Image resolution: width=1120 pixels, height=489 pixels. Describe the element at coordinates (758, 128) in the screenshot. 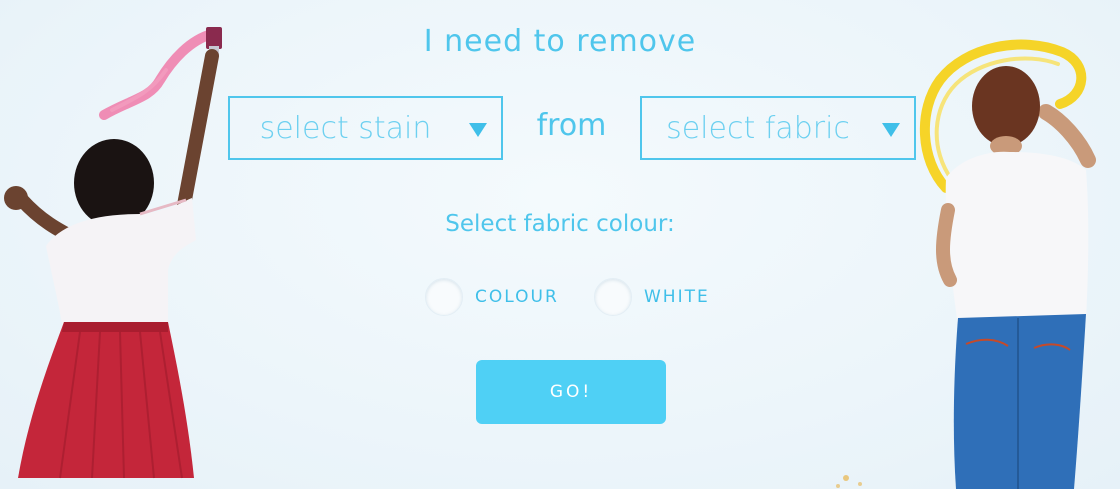

I see `fabric-select-label: select fabric` at that location.